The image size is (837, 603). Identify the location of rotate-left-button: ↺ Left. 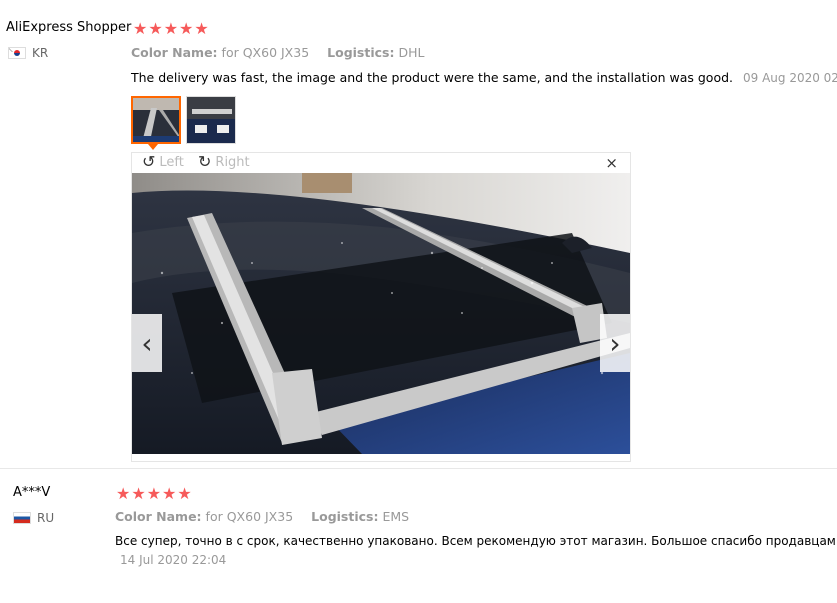
(163, 162).